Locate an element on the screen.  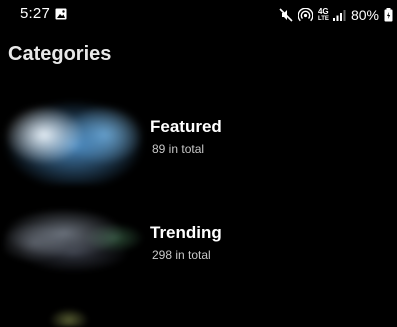
battery-icon is located at coordinates (388, 15).